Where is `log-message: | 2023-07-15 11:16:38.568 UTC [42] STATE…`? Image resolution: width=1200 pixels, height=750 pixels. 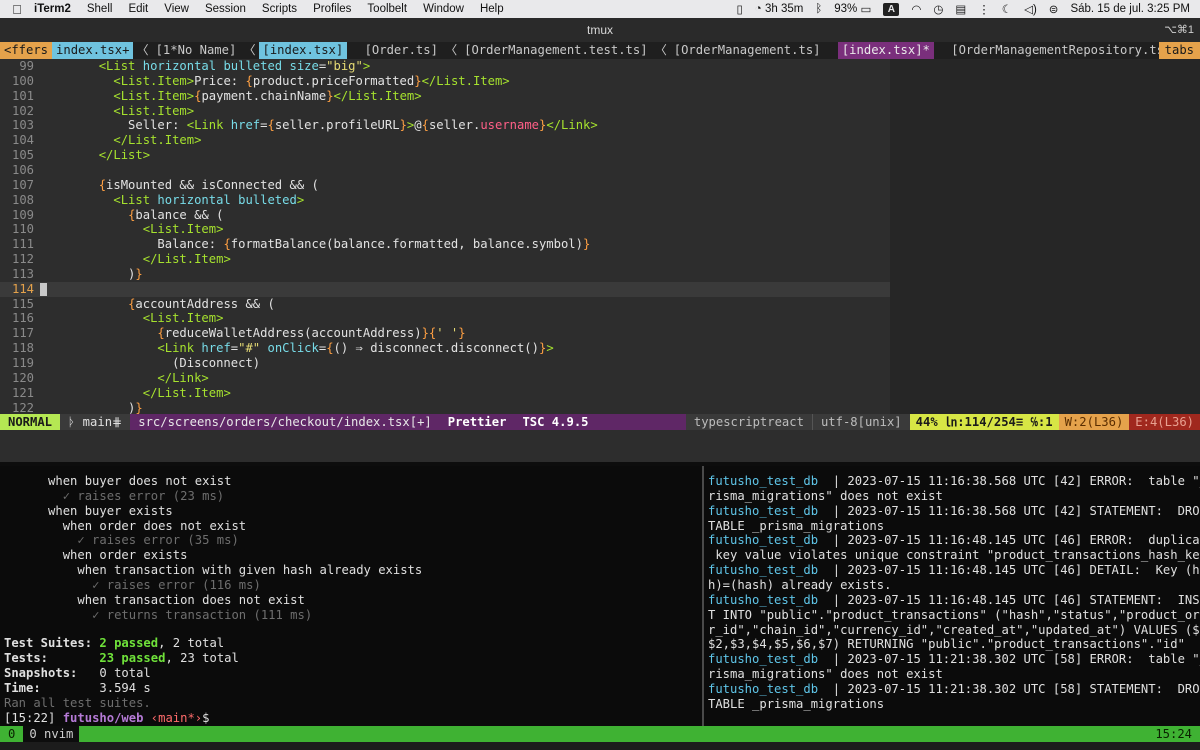 log-message: | 2023-07-15 11:16:38.568 UTC [42] STATE… is located at coordinates (1009, 510).